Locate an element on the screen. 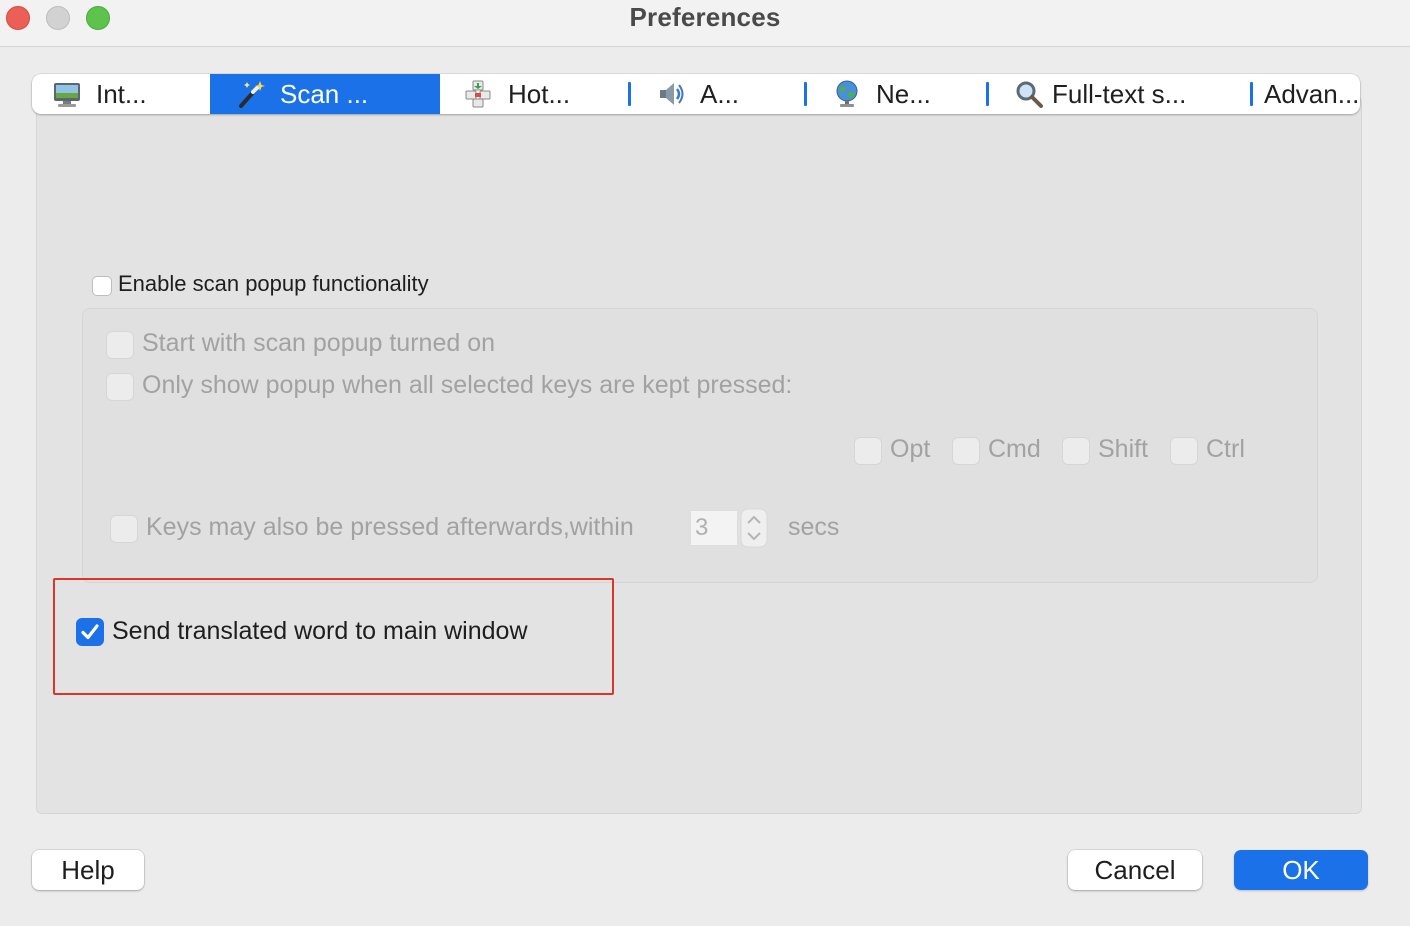 The height and width of the screenshot is (926, 1410). ctrl-key-checkbox is located at coordinates (1184, 451).